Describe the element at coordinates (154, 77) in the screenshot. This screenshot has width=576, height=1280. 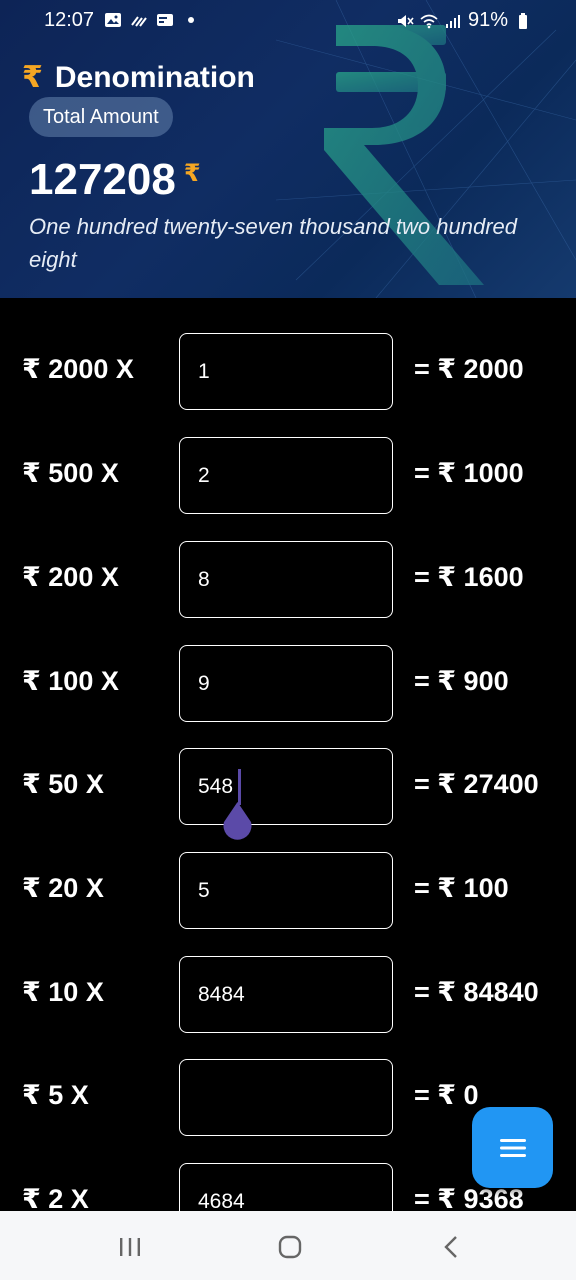
I see `app-title-text: Denomination` at that location.